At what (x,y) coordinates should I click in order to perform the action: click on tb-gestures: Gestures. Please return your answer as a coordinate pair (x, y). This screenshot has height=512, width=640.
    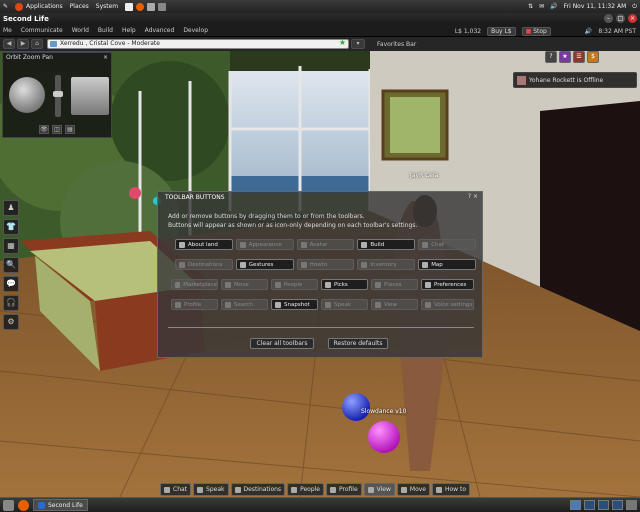
    Looking at the image, I should click on (264, 264).